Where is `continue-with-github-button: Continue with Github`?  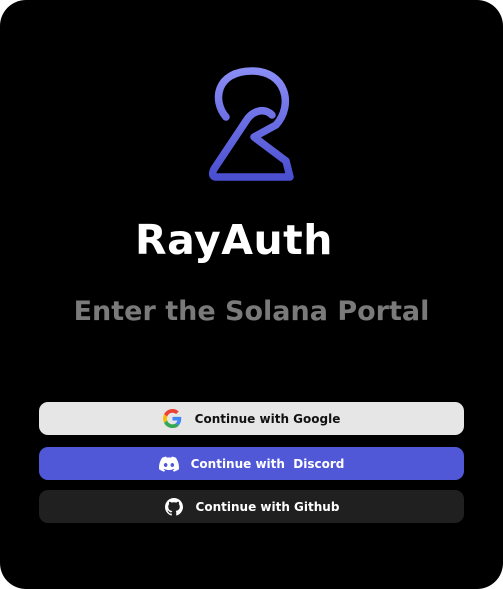 continue-with-github-button: Continue with Github is located at coordinates (251, 506).